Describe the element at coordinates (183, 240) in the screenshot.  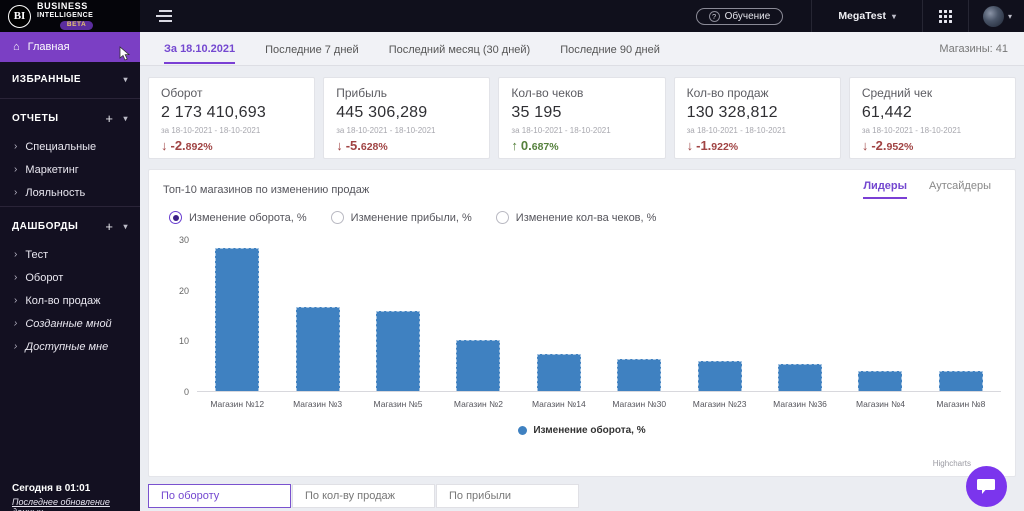
I see `chart-y-tick: 30` at that location.